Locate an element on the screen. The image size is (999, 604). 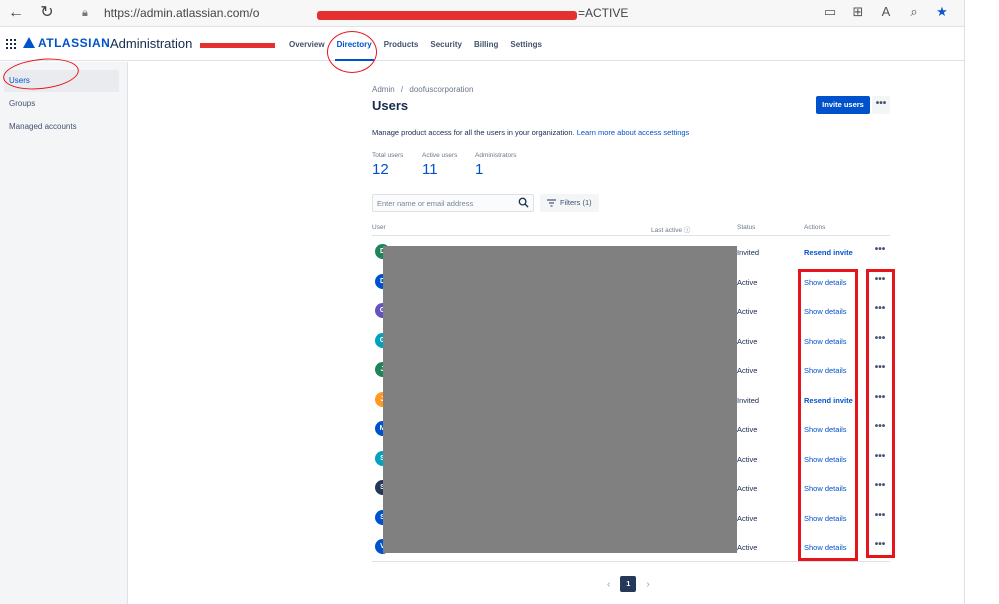
filter-icon is located at coordinates (551, 203).